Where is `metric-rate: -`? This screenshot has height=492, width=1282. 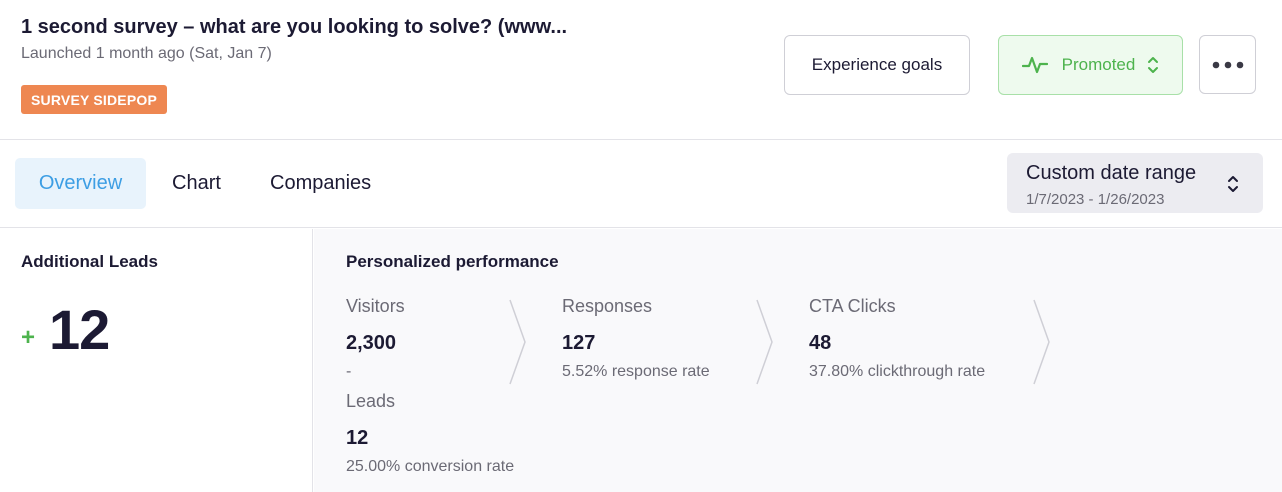
metric-rate: - is located at coordinates (349, 371).